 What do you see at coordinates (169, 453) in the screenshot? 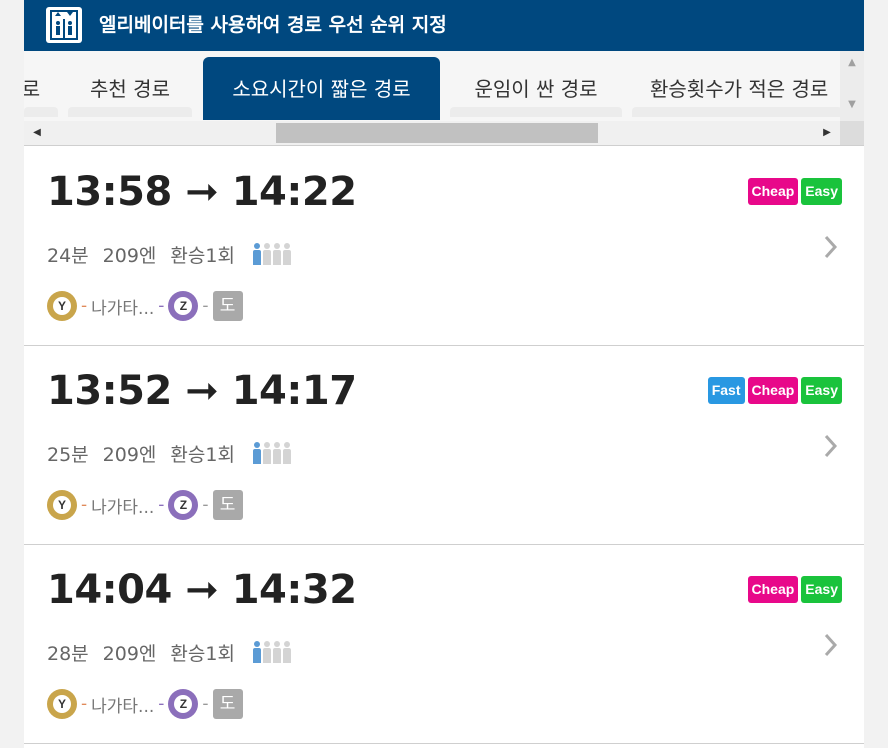
I see `route-meta: 25분 209엔 환승1회` at bounding box center [169, 453].